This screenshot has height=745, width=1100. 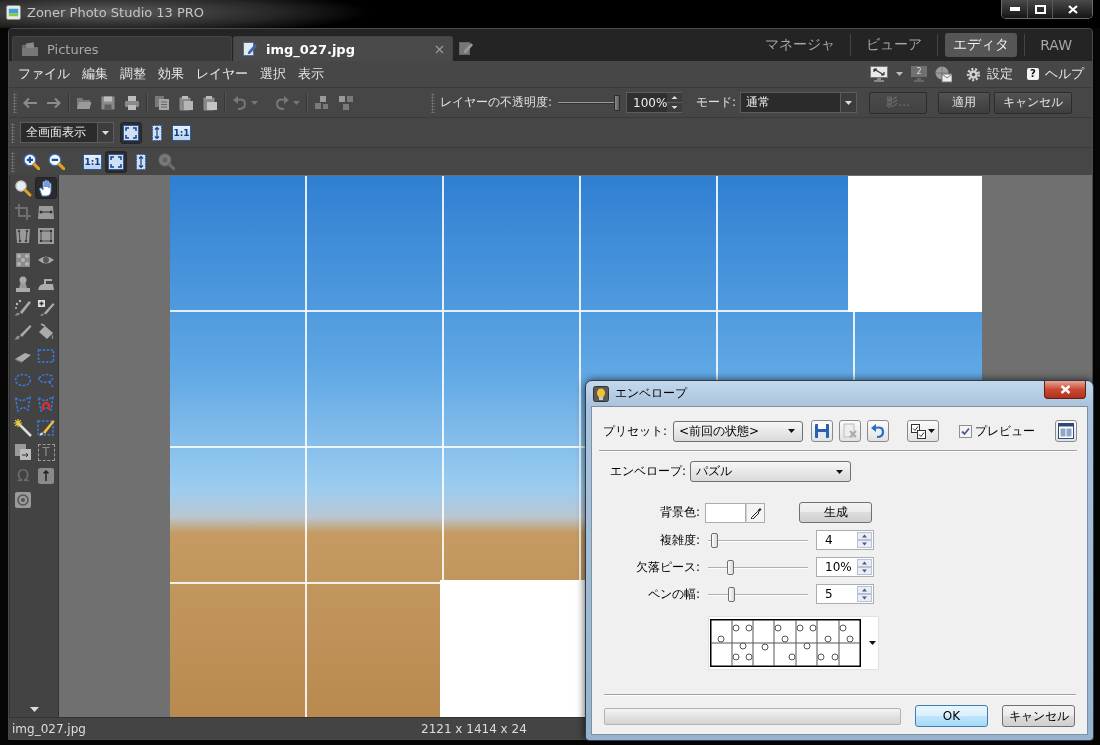 I want to click on preset-label: プリセット:, so click(x=635, y=431).